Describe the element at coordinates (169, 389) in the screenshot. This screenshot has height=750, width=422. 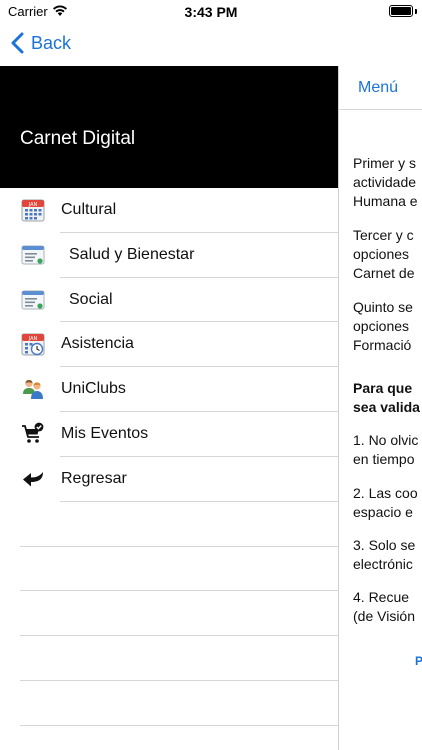
I see `menu-item-uniclubs: UniClubs` at that location.